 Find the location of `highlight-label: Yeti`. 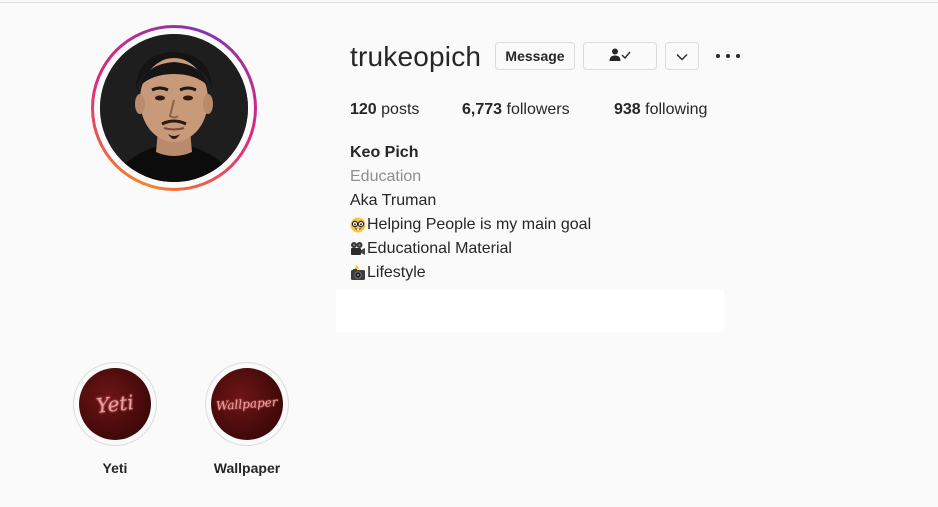

highlight-label: Yeti is located at coordinates (115, 468).